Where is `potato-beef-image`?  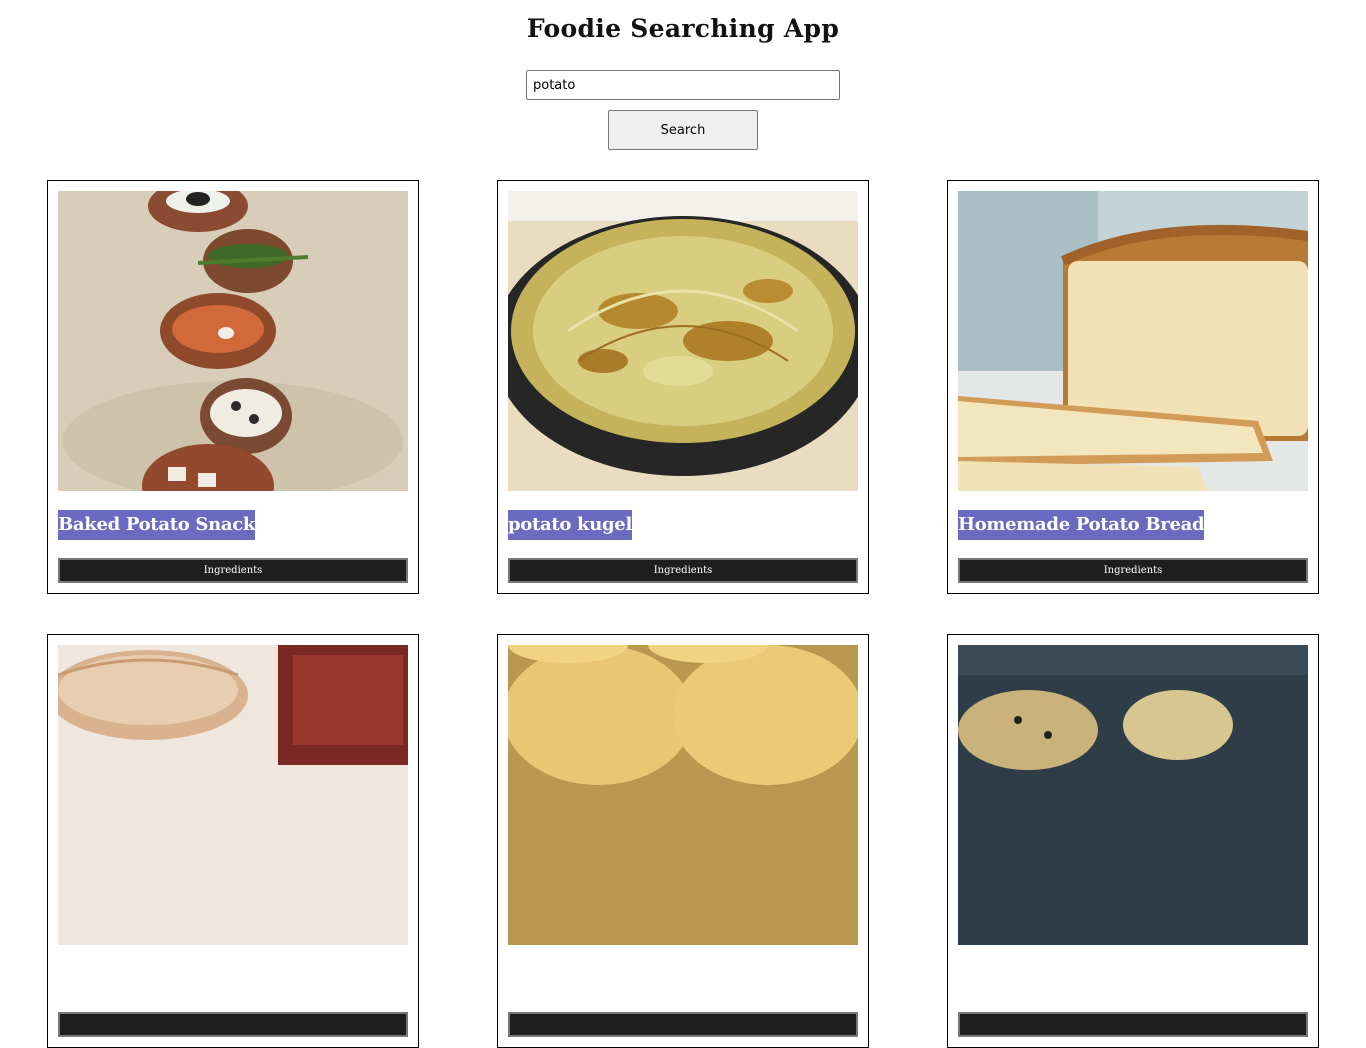
potato-beef-image is located at coordinates (233, 795).